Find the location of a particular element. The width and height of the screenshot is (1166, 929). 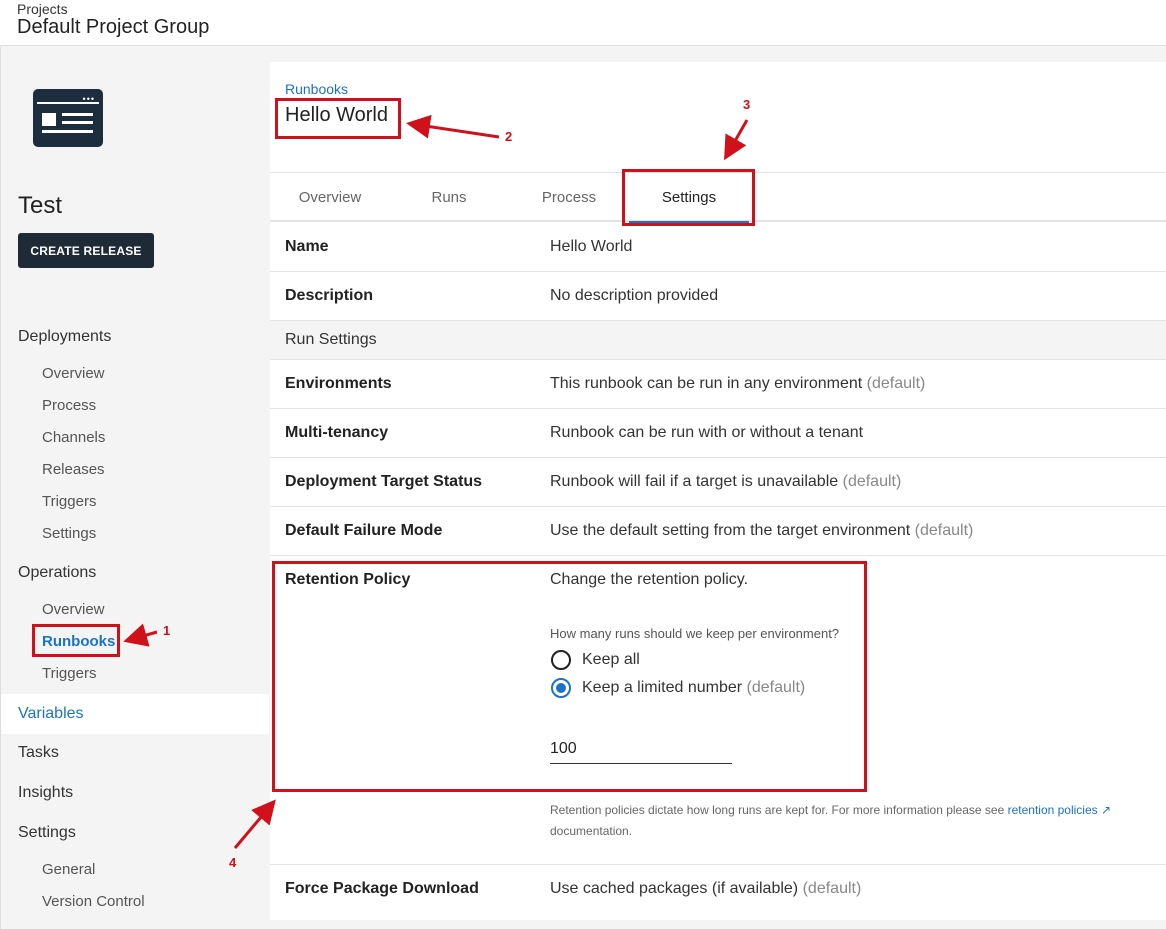

field-label: Default Failure Mode is located at coordinates (364, 530).